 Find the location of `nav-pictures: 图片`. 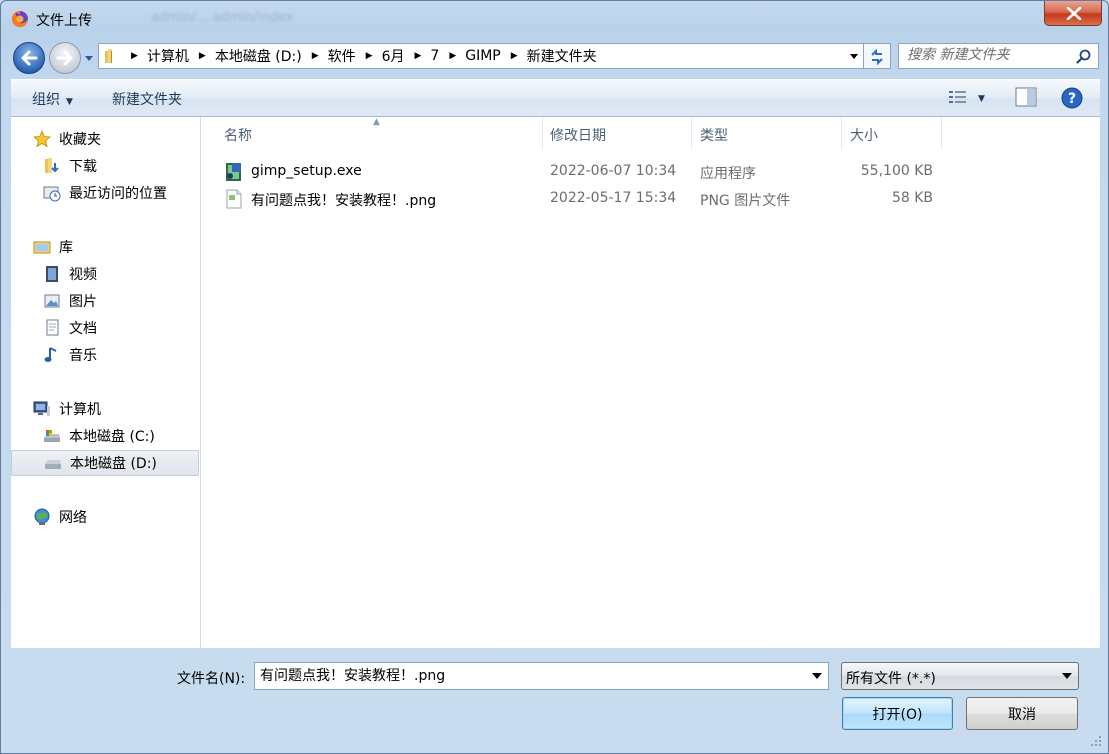

nav-pictures: 图片 is located at coordinates (105, 301).